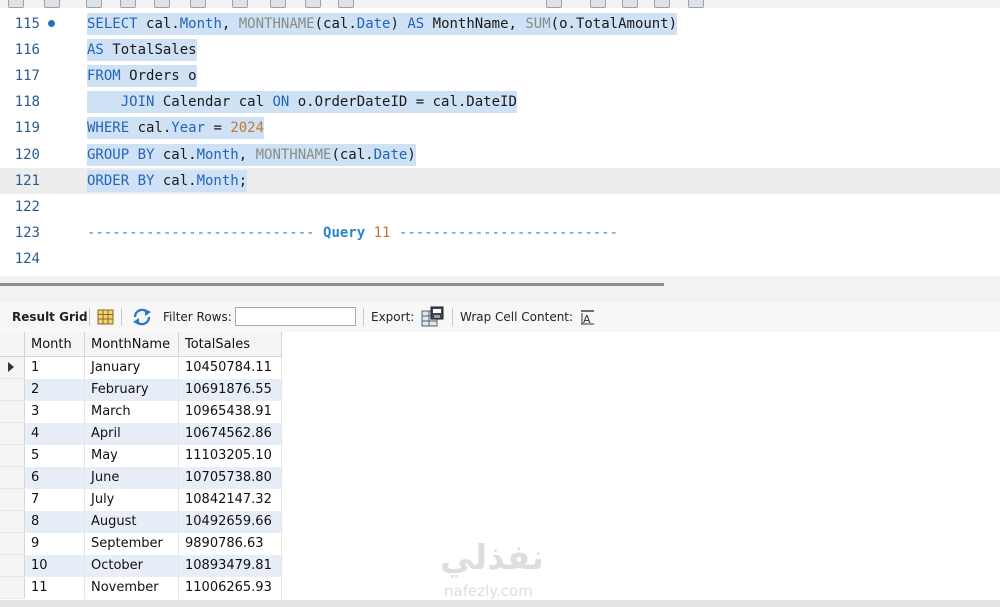 This screenshot has width=1000, height=607. I want to click on table-row: 11 November 11006265.93, so click(141, 587).